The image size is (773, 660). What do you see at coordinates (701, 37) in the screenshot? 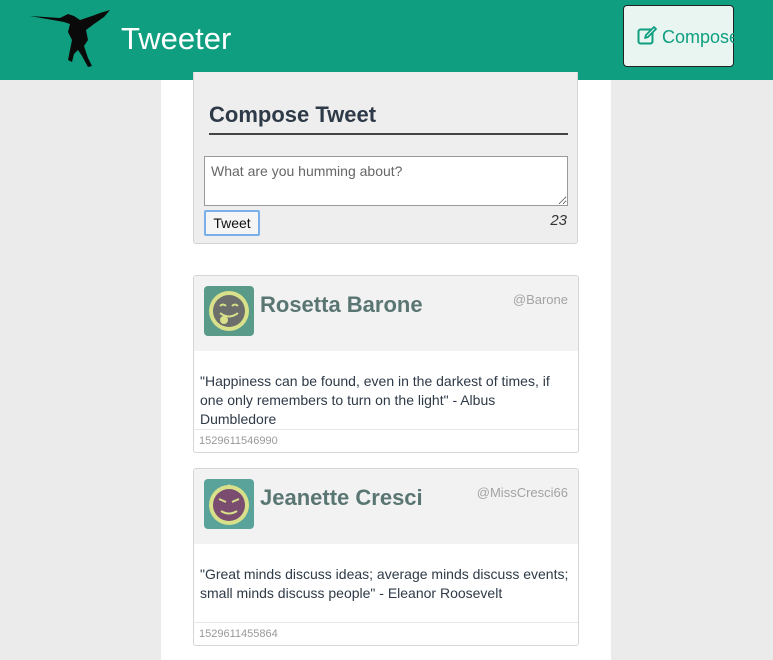
I see `compose-button-label: Compose` at bounding box center [701, 37].